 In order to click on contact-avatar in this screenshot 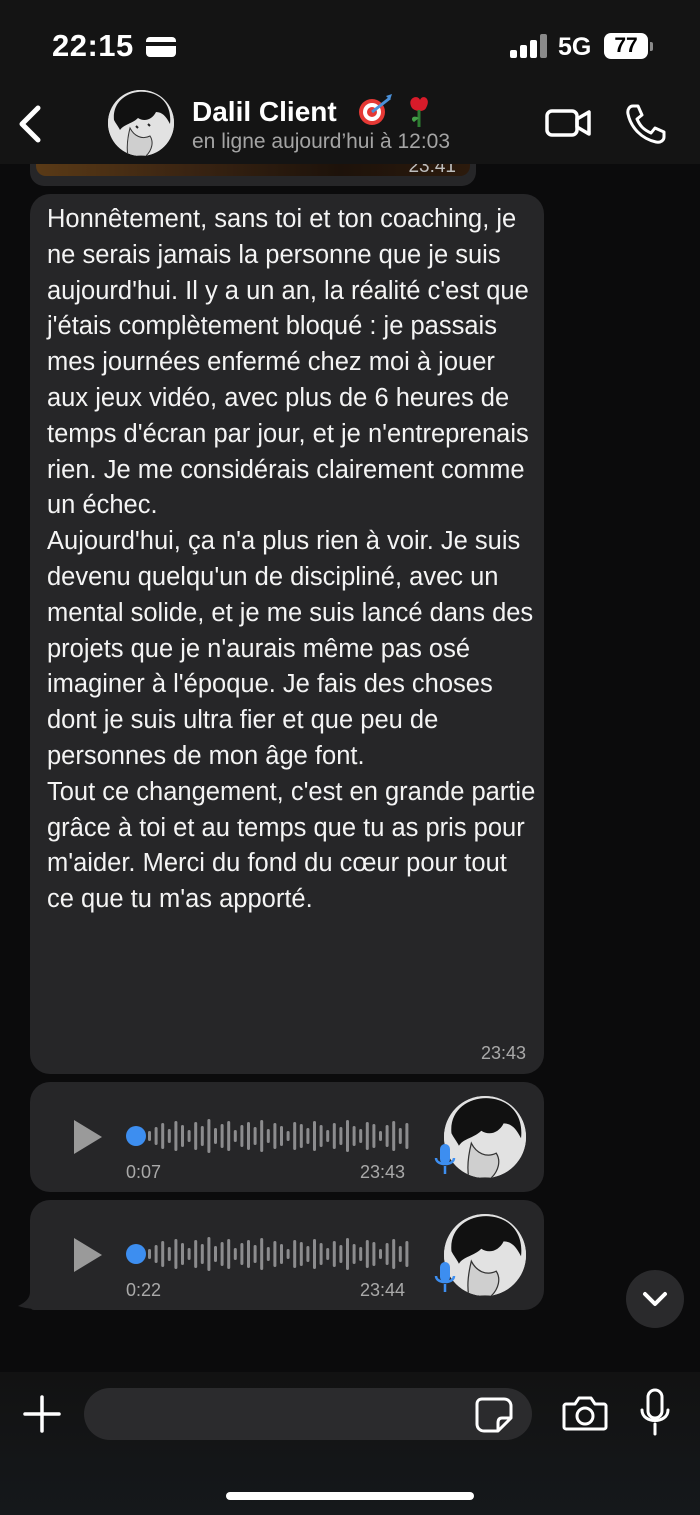, I will do `click(141, 123)`.